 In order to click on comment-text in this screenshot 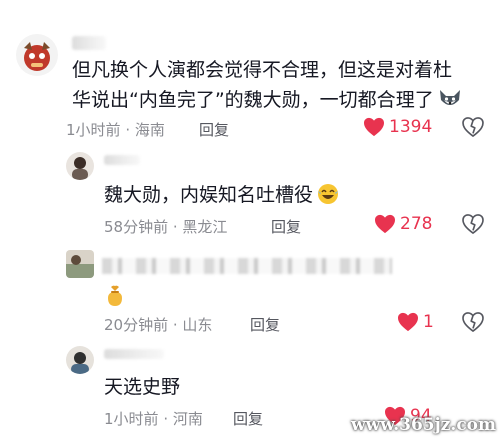, I will do `click(115, 300)`.